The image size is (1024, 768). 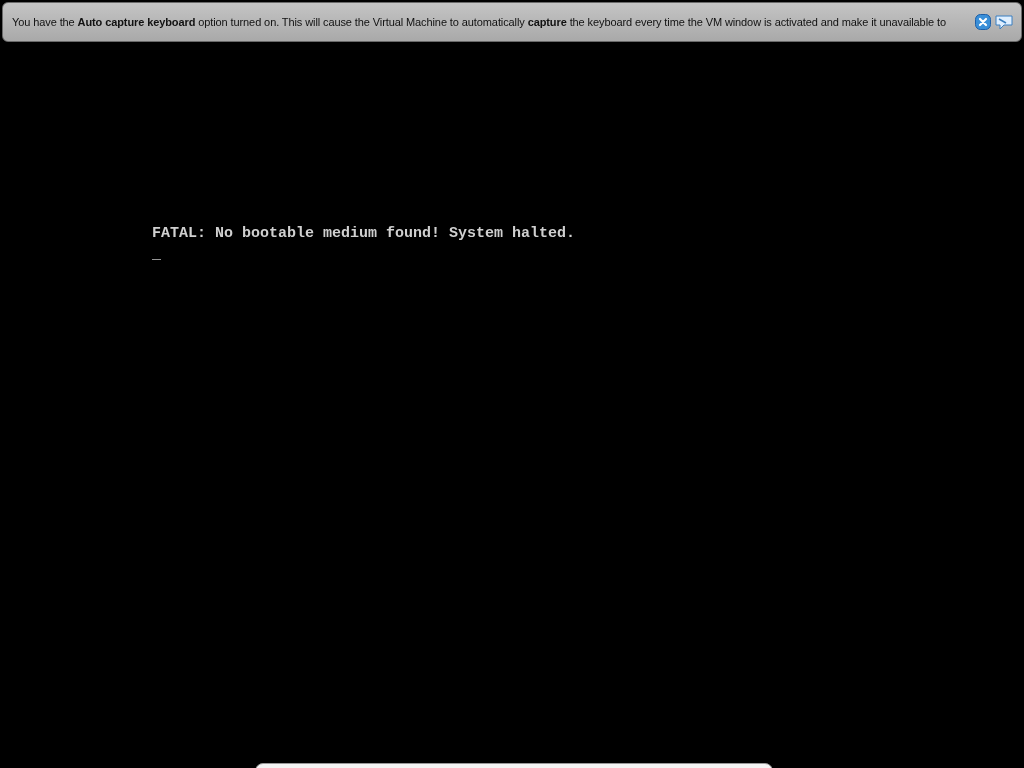 I want to click on console-text: FATAL: No bootable medium found! System halted., so click(x=364, y=234).